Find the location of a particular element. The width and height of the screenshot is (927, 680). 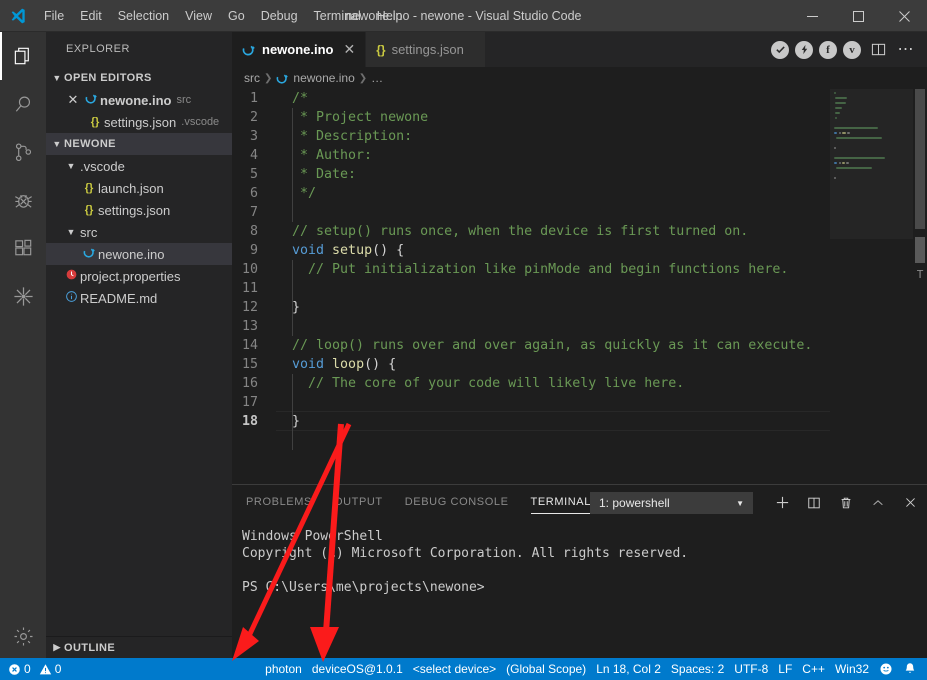

status-device-platform: photon is located at coordinates (283, 669).